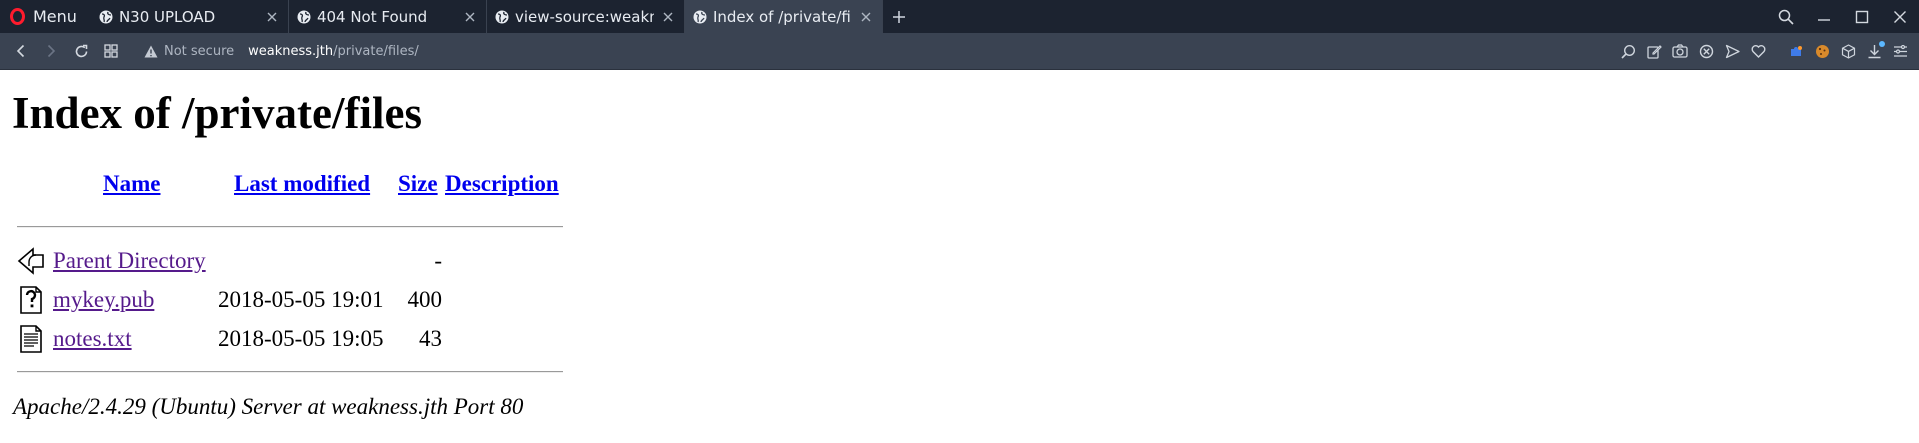 The image size is (1919, 443). What do you see at coordinates (31, 300) in the screenshot?
I see `unknown-file-icon` at bounding box center [31, 300].